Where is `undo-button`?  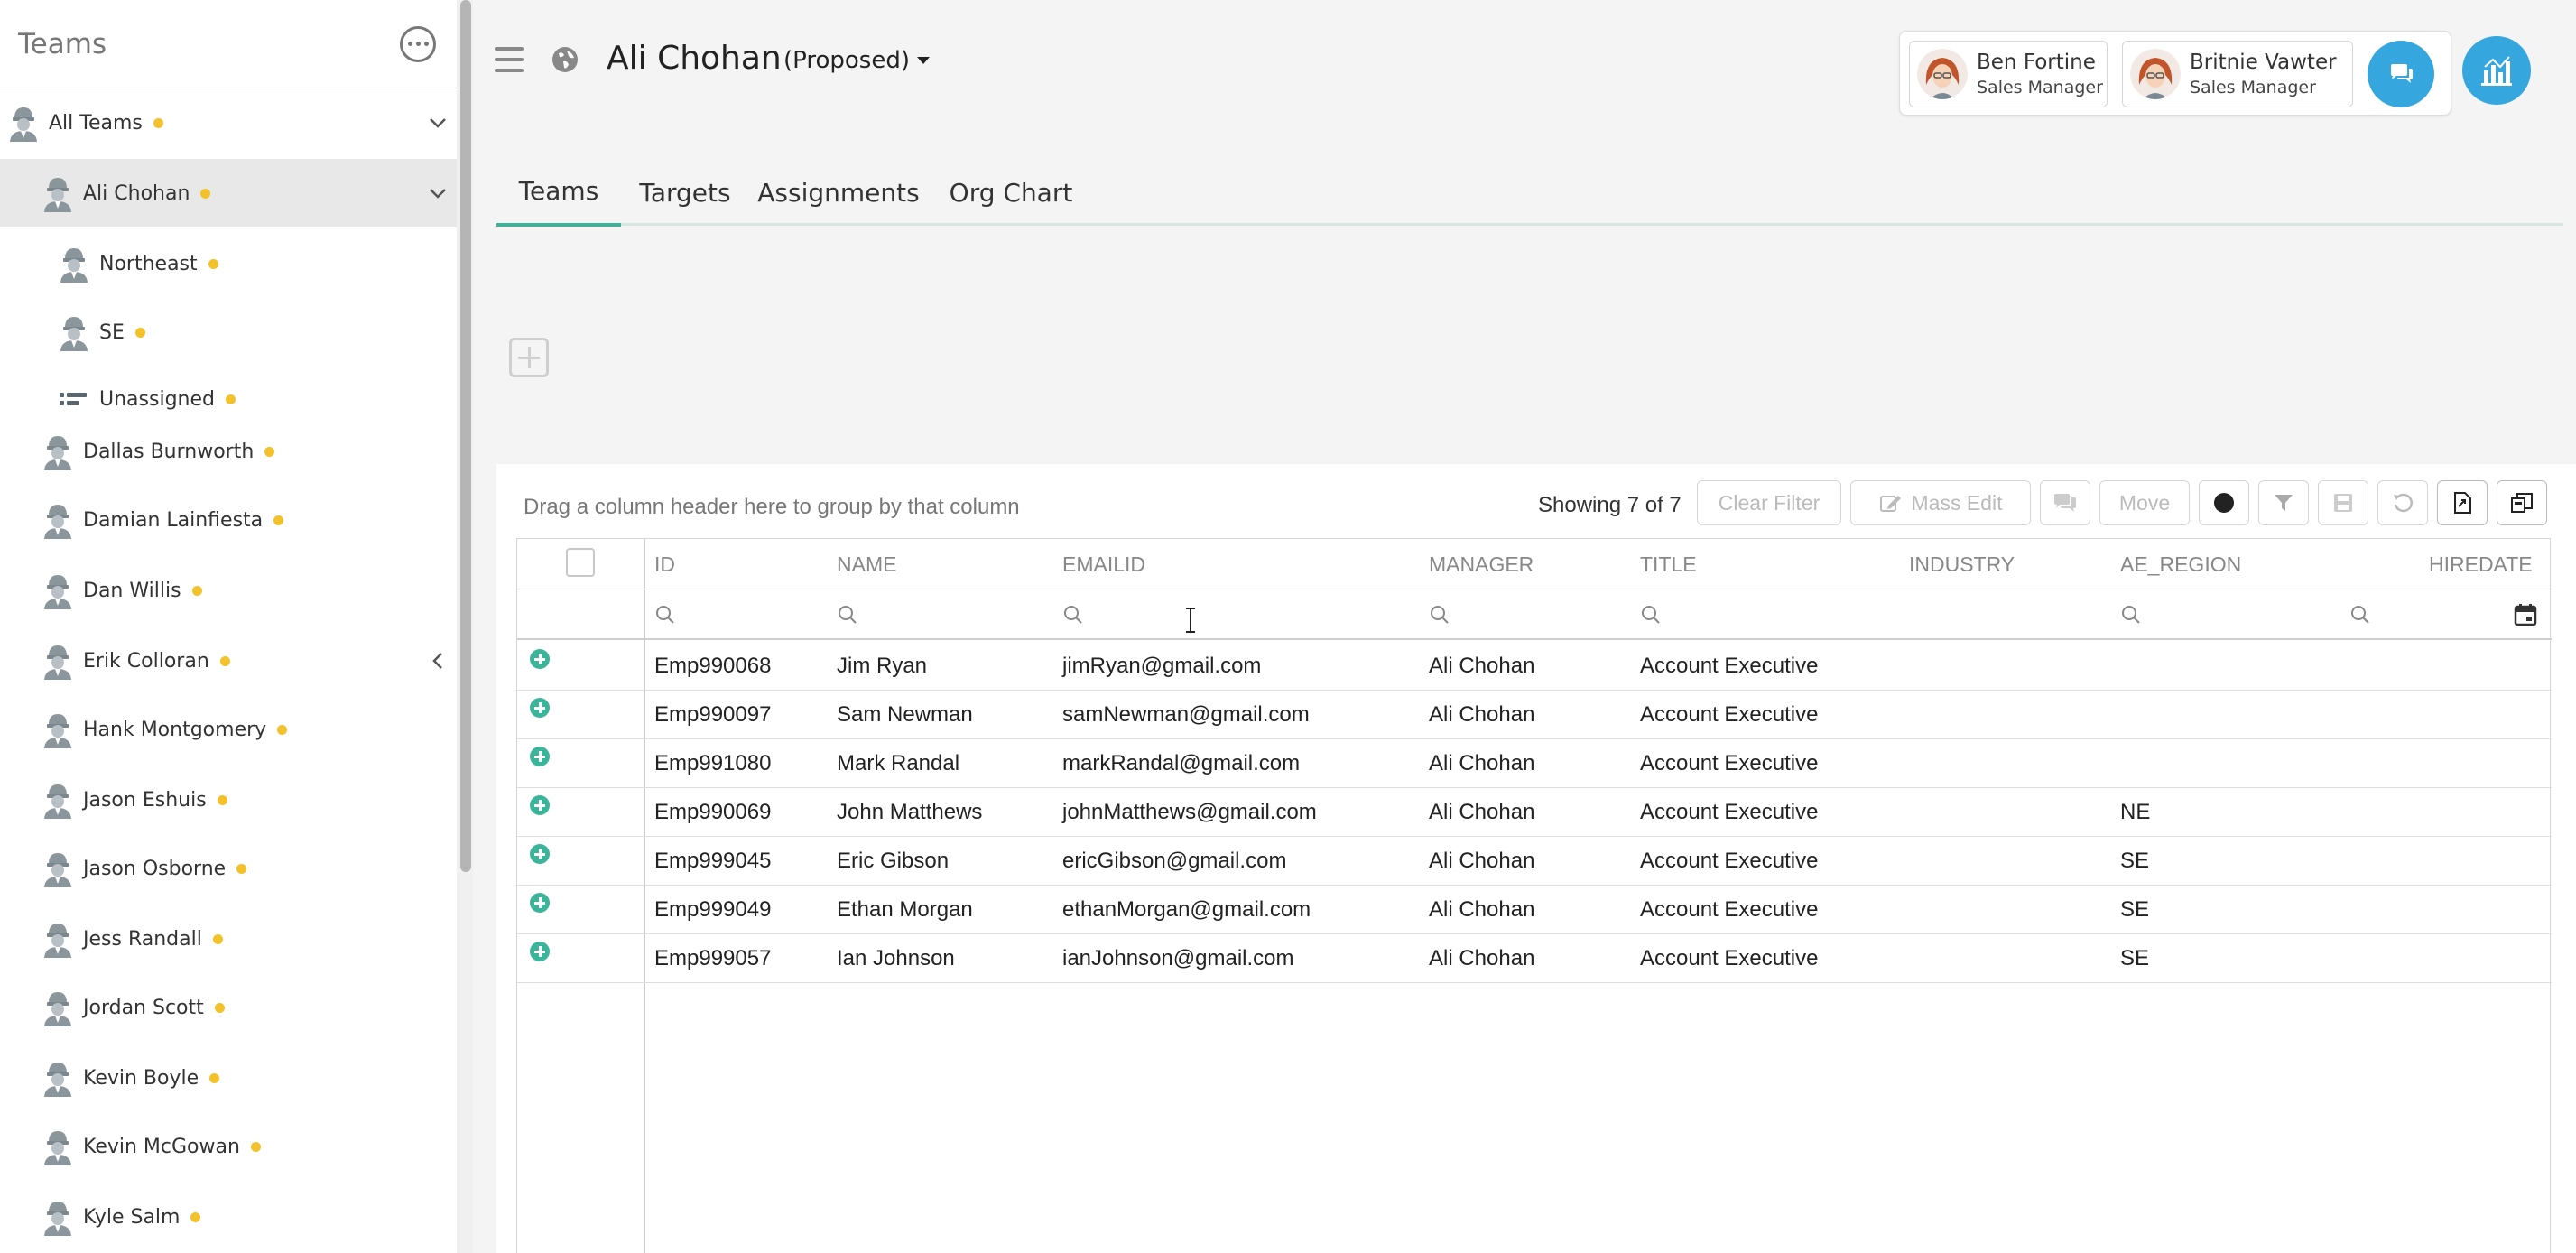
undo-button is located at coordinates (2402, 503).